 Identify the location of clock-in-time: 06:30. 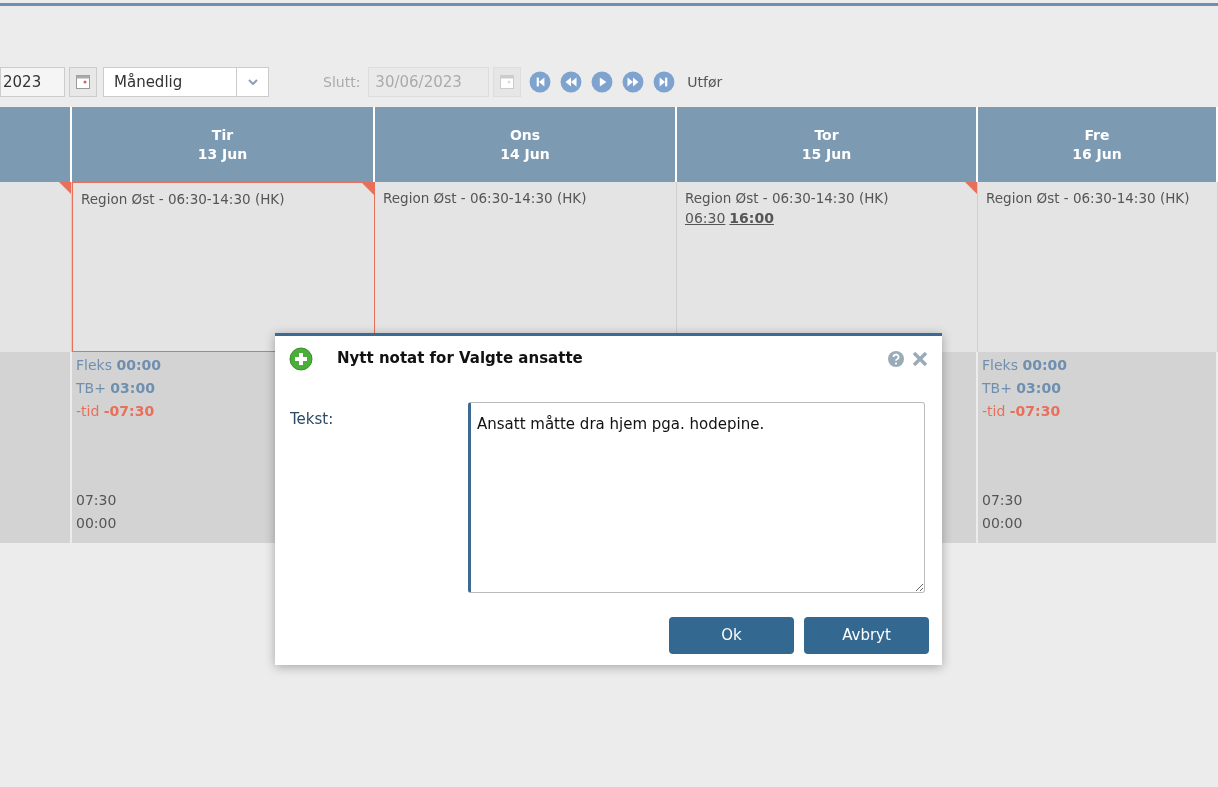
(705, 219).